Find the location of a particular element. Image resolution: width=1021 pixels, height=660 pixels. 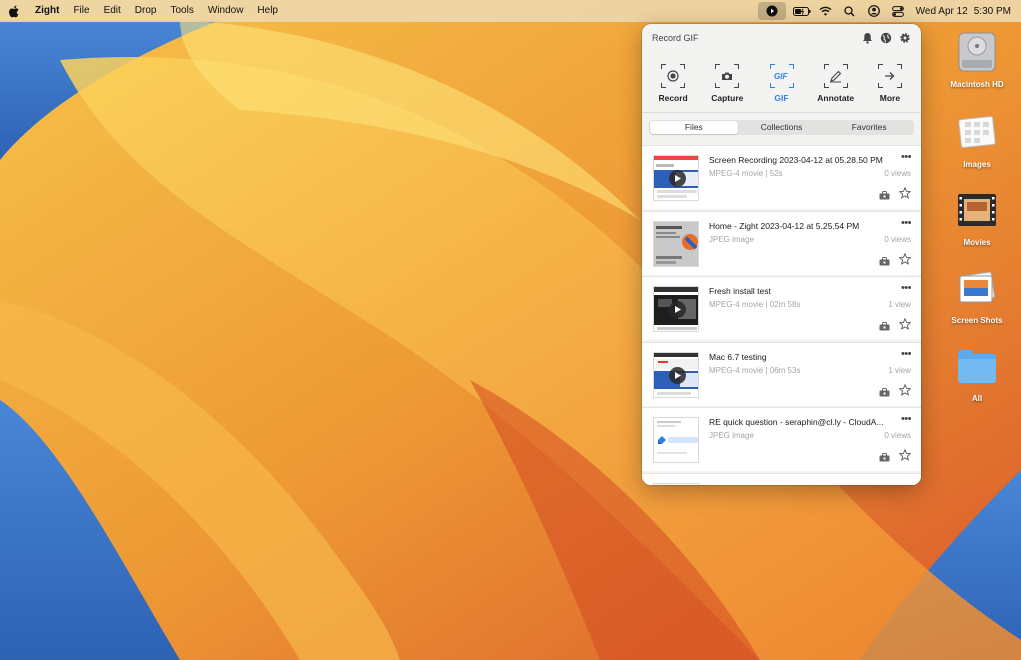

wifi-icon is located at coordinates (826, 11).